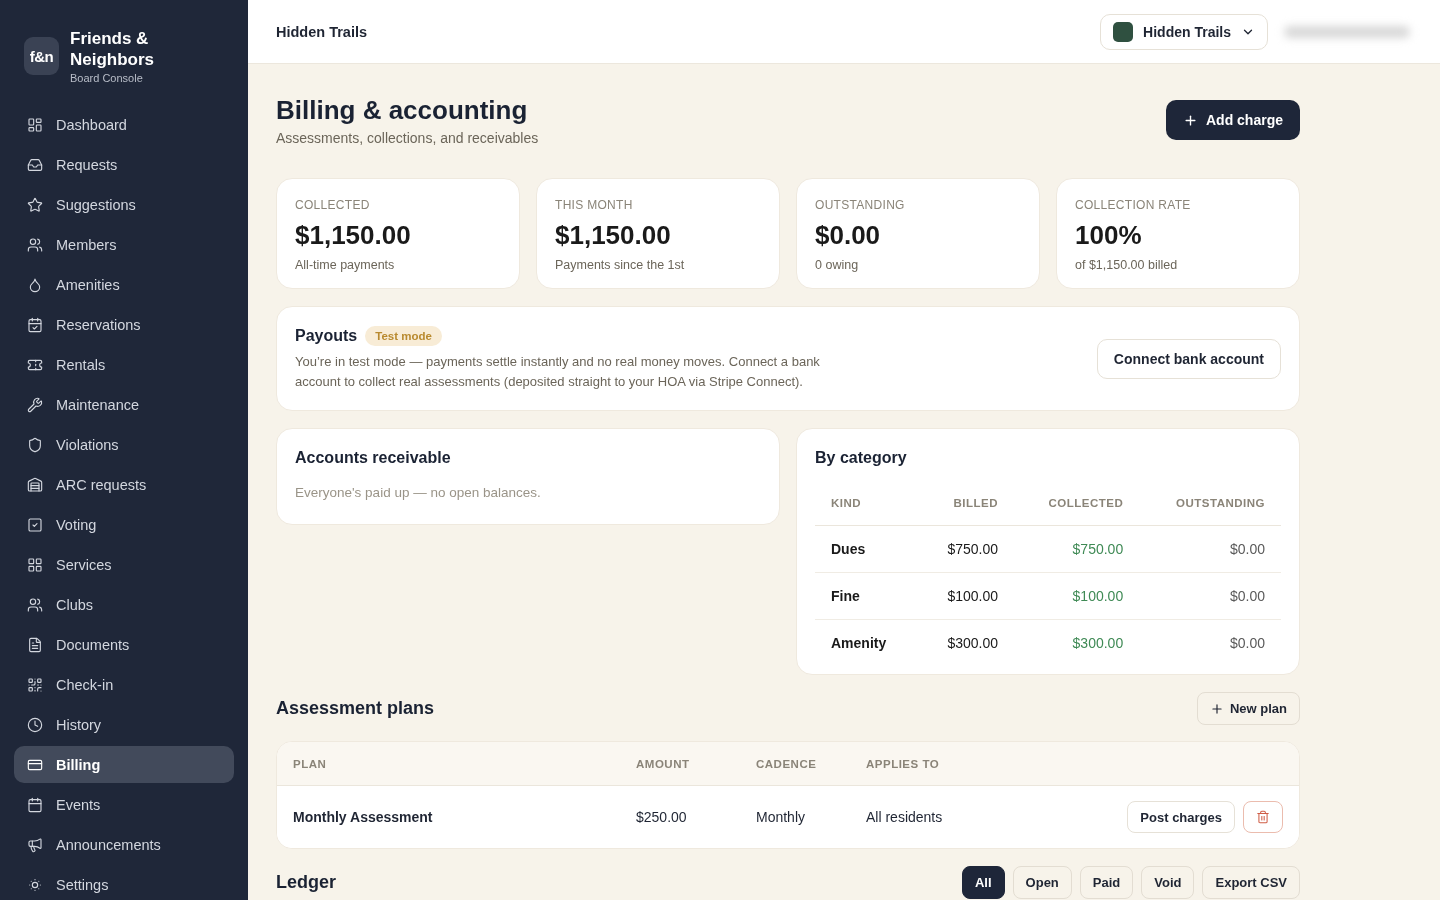  I want to click on filter-button: All, so click(983, 882).